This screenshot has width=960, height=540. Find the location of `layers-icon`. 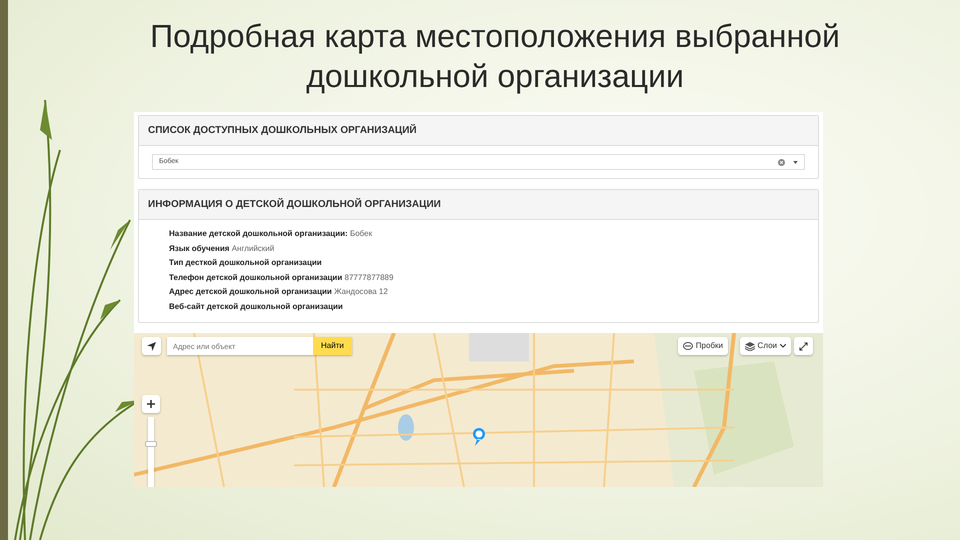

layers-icon is located at coordinates (749, 346).